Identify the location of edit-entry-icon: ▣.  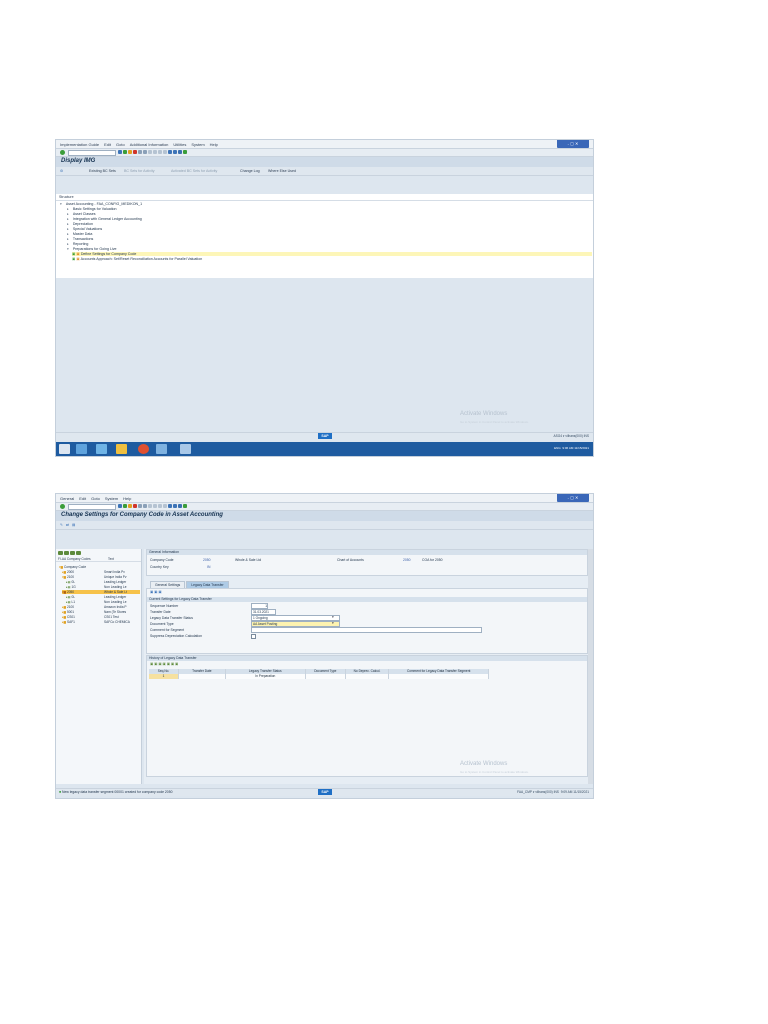
(155, 592).